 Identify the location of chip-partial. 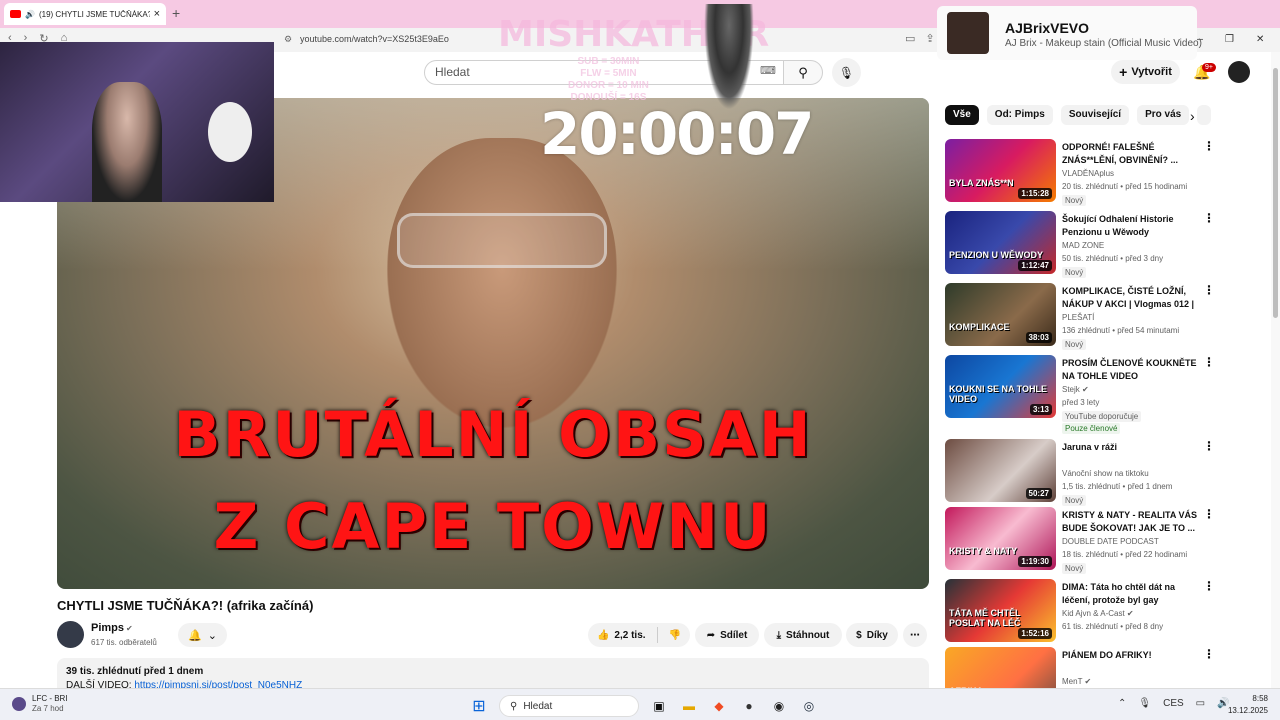
(1204, 115).